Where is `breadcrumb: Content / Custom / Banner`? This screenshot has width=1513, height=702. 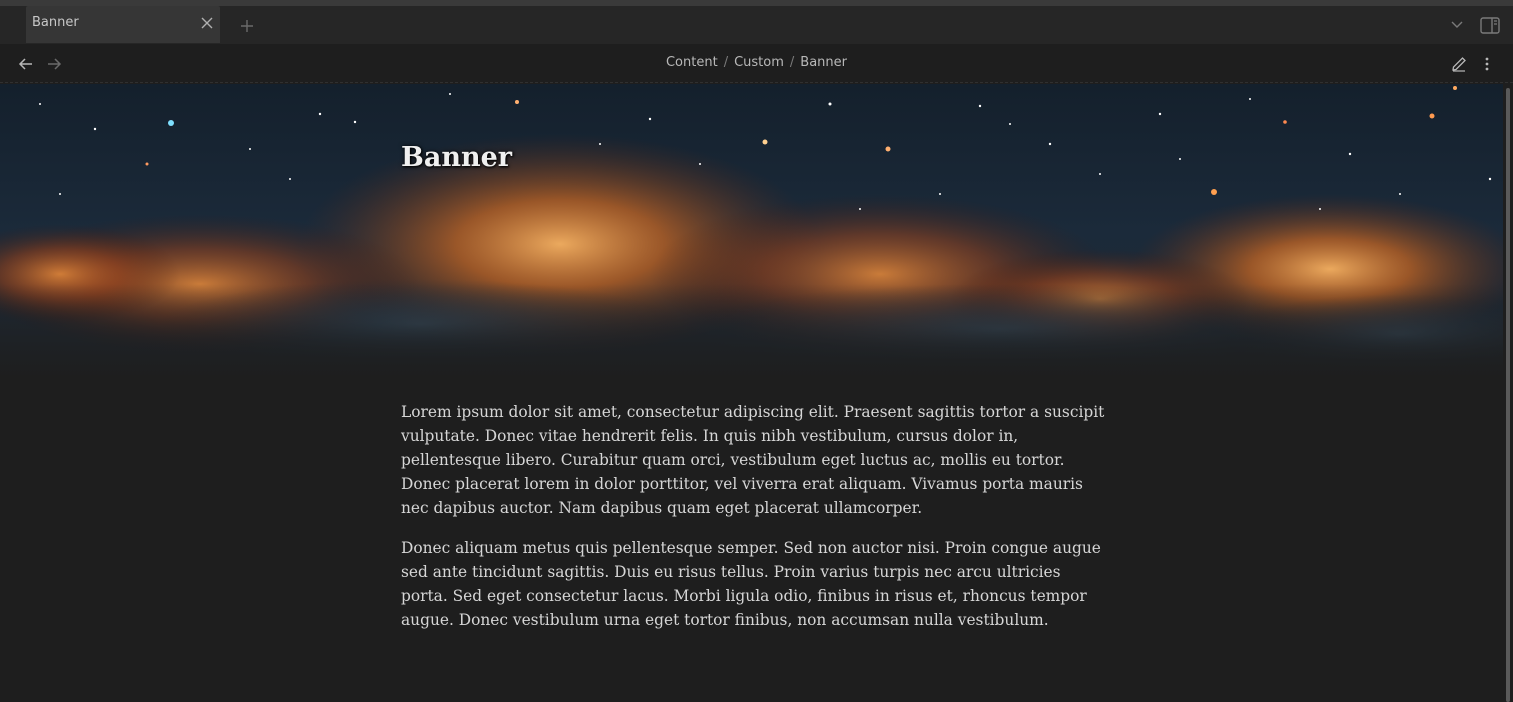 breadcrumb: Content / Custom / Banner is located at coordinates (756, 62).